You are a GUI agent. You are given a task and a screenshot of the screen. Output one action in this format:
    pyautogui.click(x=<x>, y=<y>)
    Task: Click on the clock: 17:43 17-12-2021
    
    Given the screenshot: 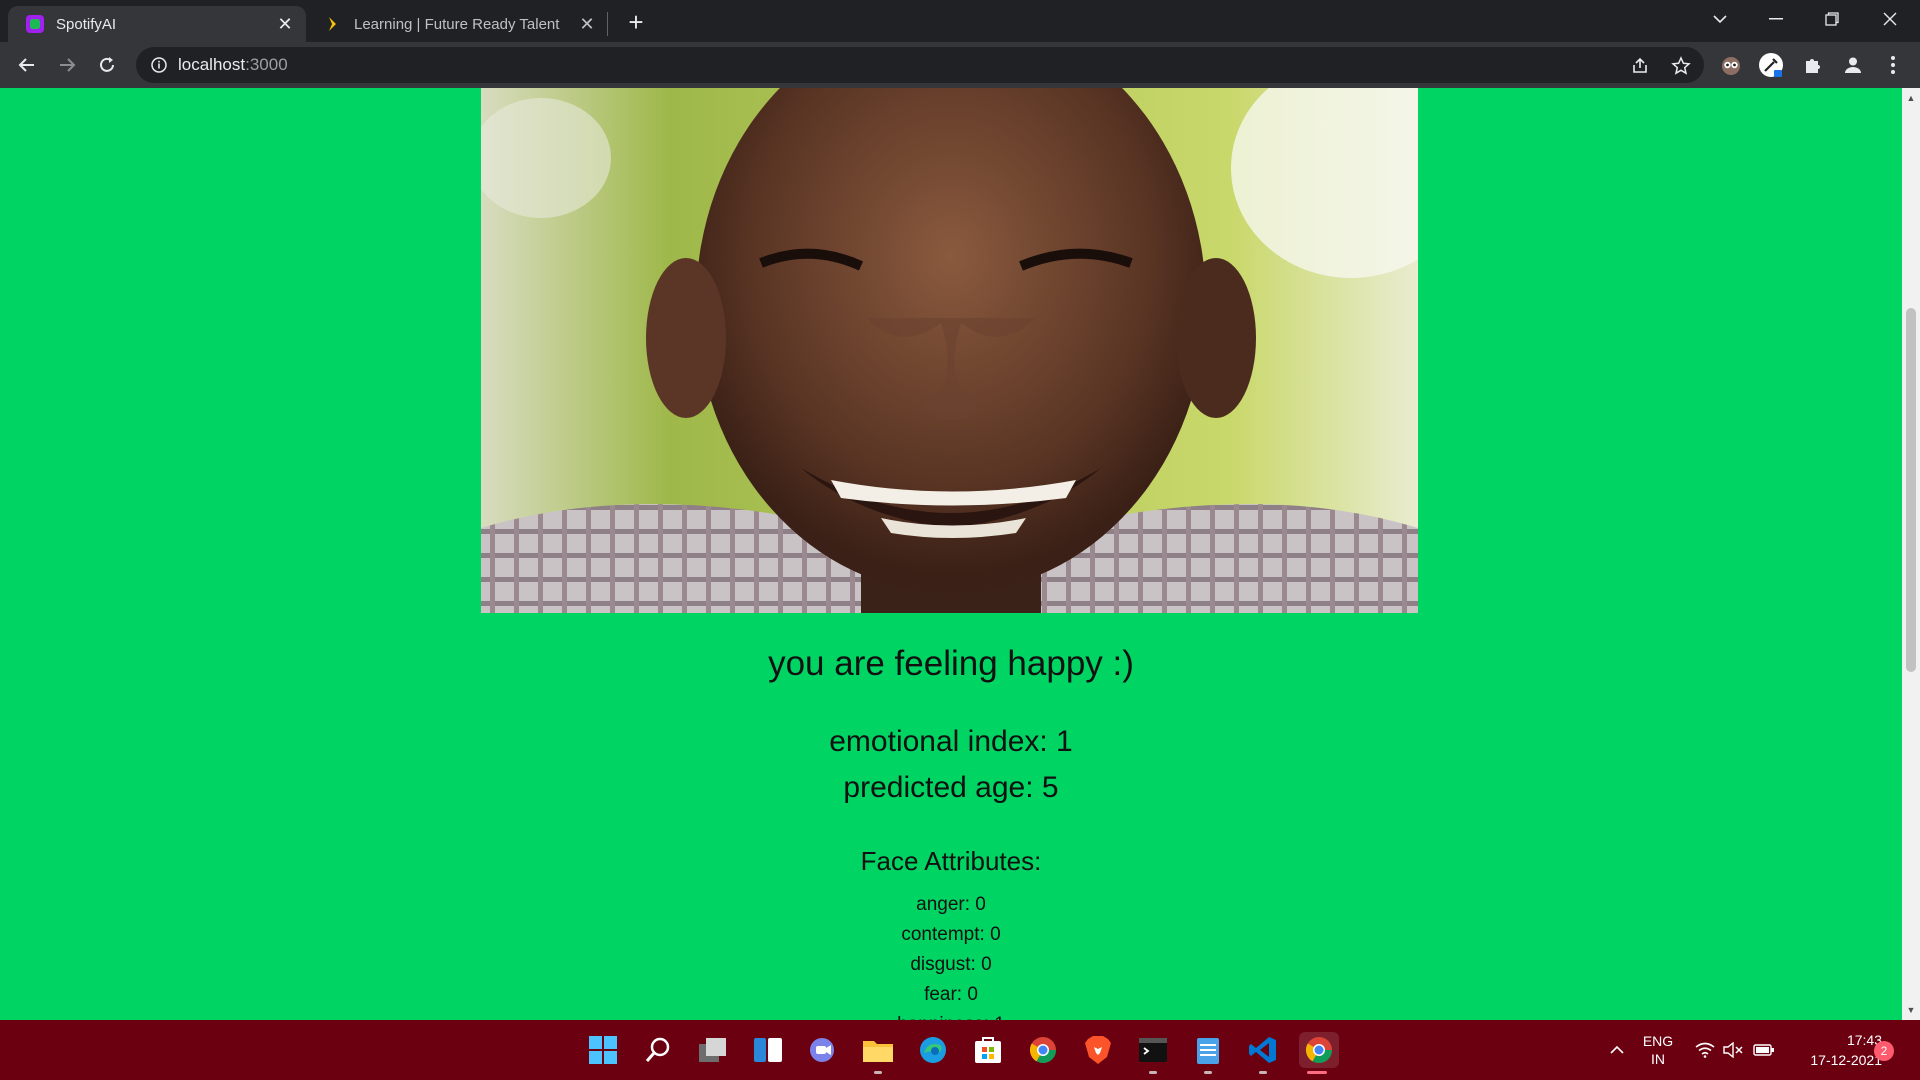 What is the action you would take?
    pyautogui.click(x=1832, y=1050)
    